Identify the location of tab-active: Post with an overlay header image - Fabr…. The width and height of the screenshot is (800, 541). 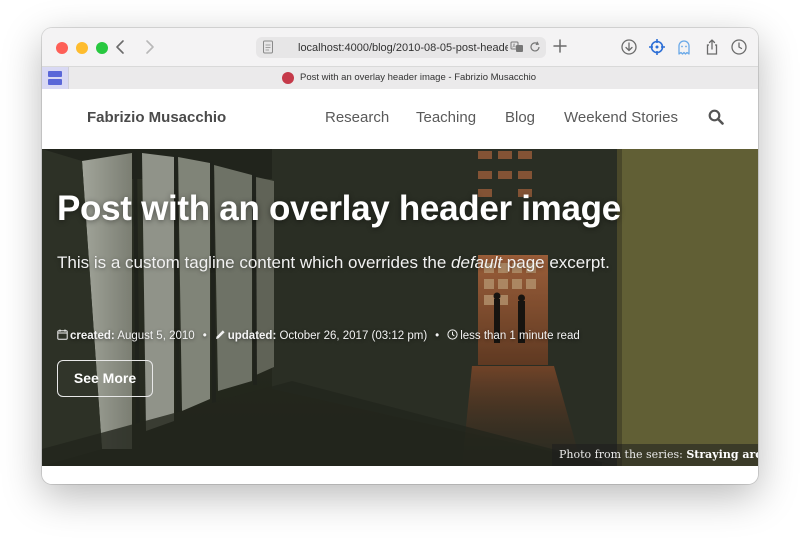
(412, 78).